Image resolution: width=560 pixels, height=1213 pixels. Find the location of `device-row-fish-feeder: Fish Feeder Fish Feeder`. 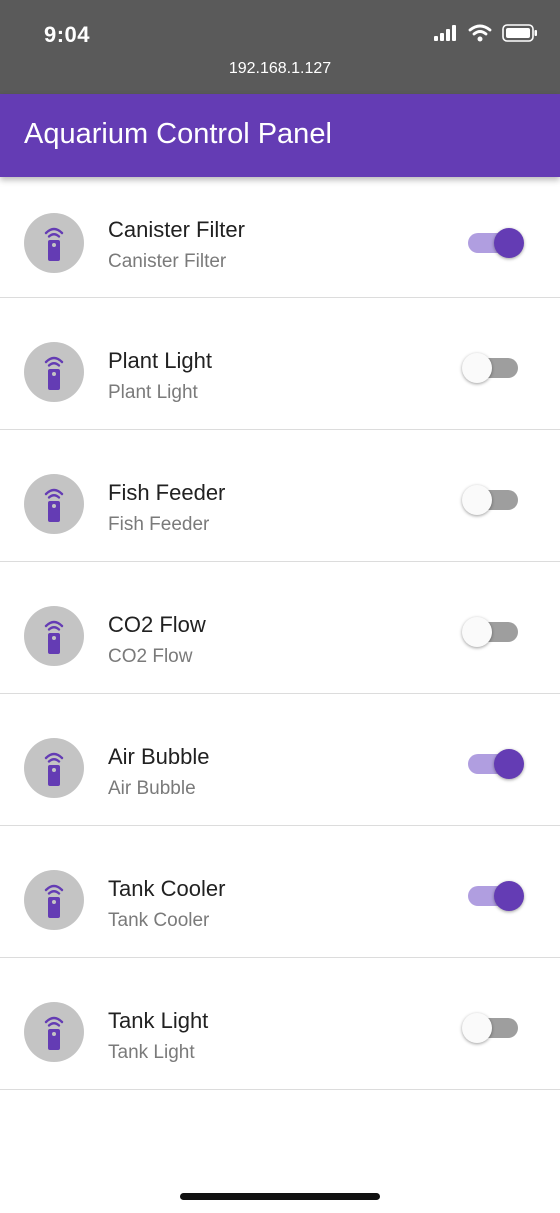

device-row-fish-feeder: Fish Feeder Fish Feeder is located at coordinates (280, 496).